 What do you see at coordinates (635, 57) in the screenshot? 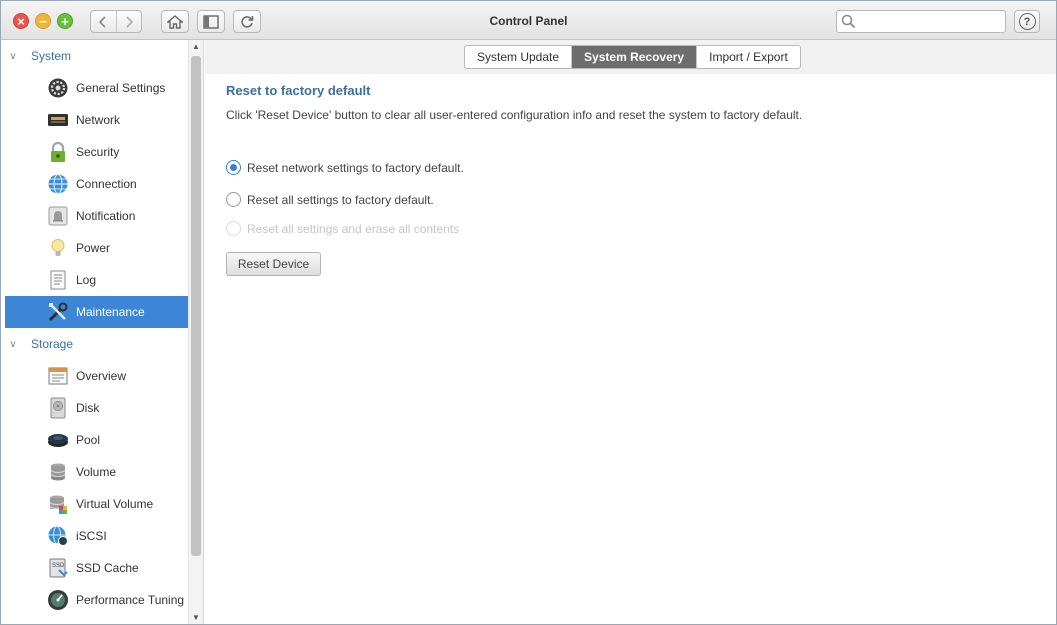
I see `tab-system-recovery: System Recovery` at bounding box center [635, 57].